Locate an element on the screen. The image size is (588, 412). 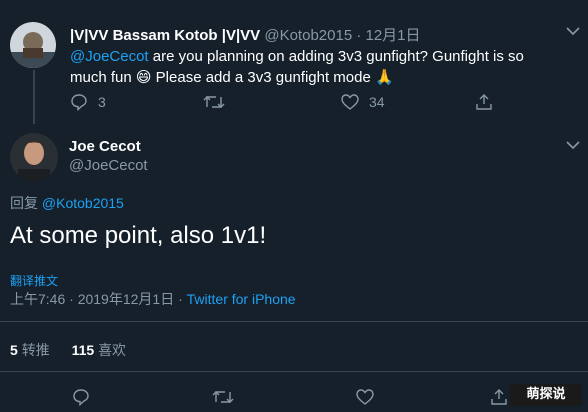
main-more-icon is located at coordinates (573, 145).